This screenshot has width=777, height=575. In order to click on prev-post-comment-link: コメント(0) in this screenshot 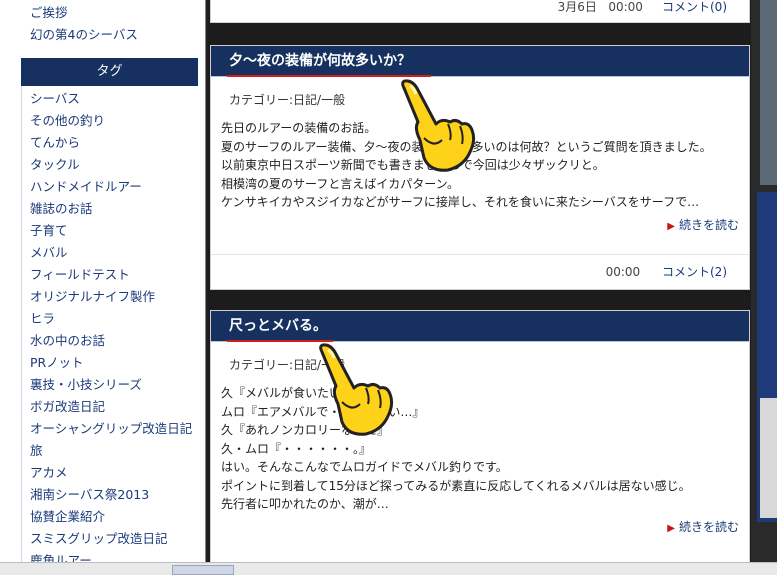, I will do `click(694, 7)`.